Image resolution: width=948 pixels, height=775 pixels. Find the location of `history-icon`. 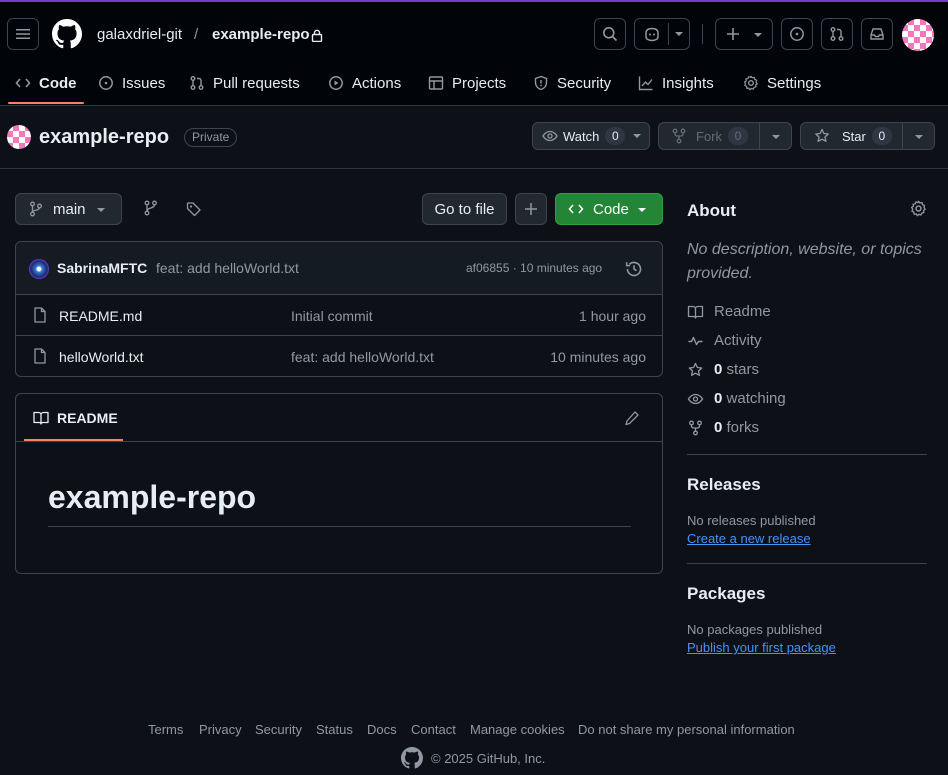

history-icon is located at coordinates (634, 269).